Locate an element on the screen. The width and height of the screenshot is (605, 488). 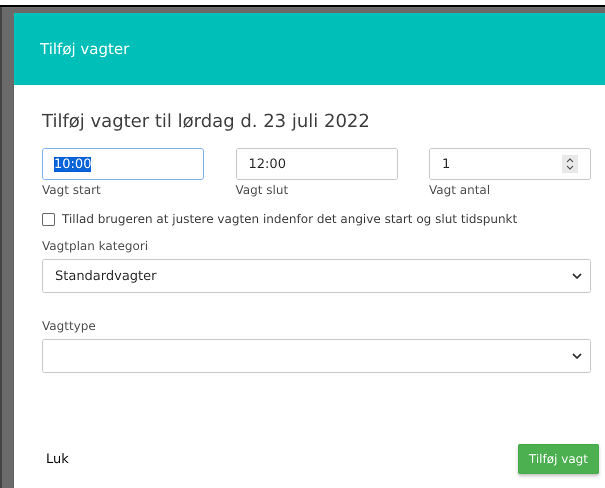
input-field: 12:00 is located at coordinates (317, 164).